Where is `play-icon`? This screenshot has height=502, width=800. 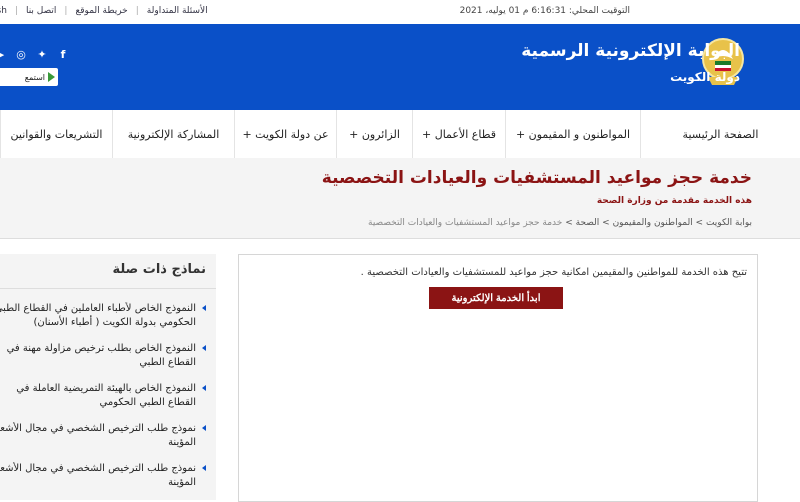 play-icon is located at coordinates (51, 77).